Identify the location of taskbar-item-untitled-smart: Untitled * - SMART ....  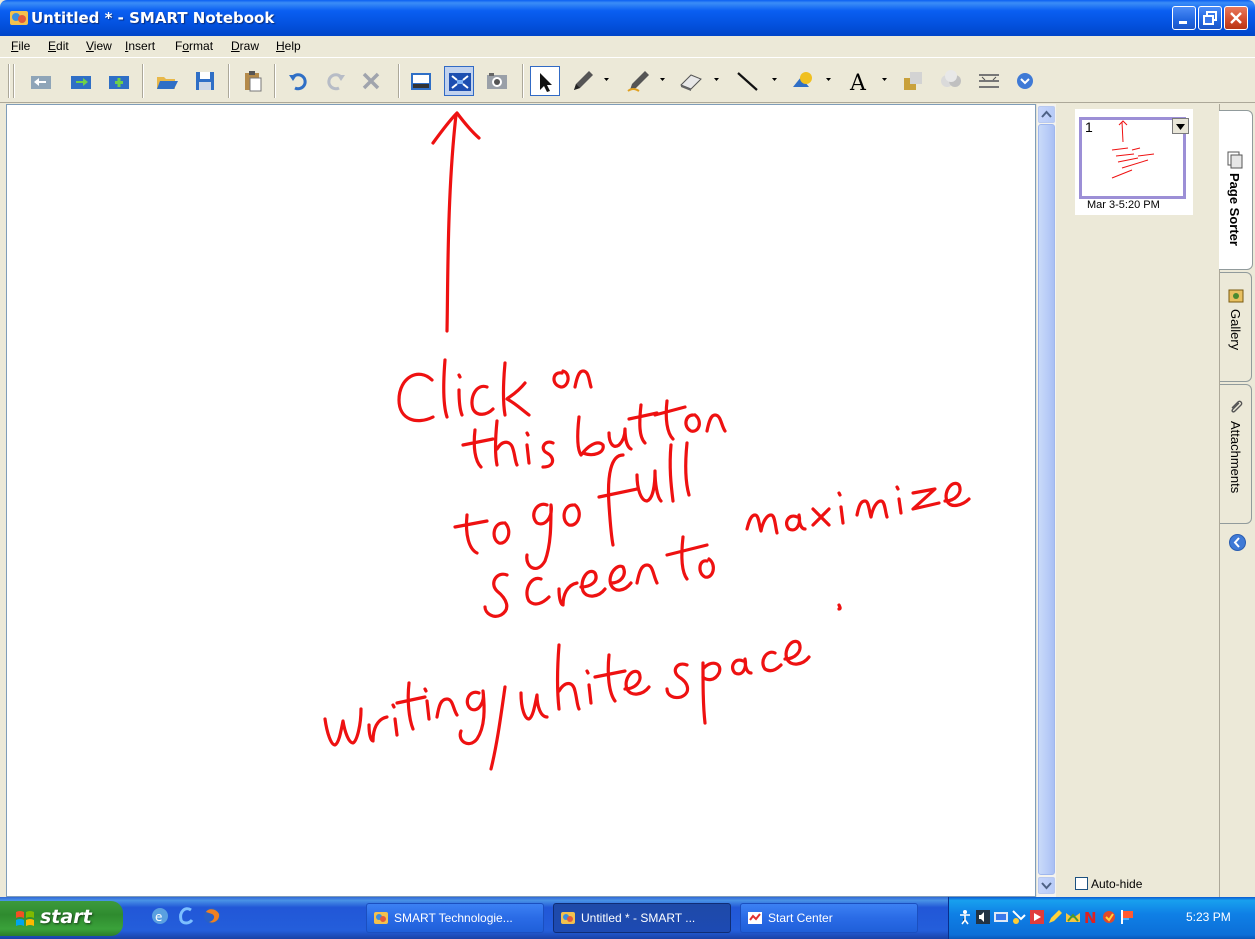
(642, 918).